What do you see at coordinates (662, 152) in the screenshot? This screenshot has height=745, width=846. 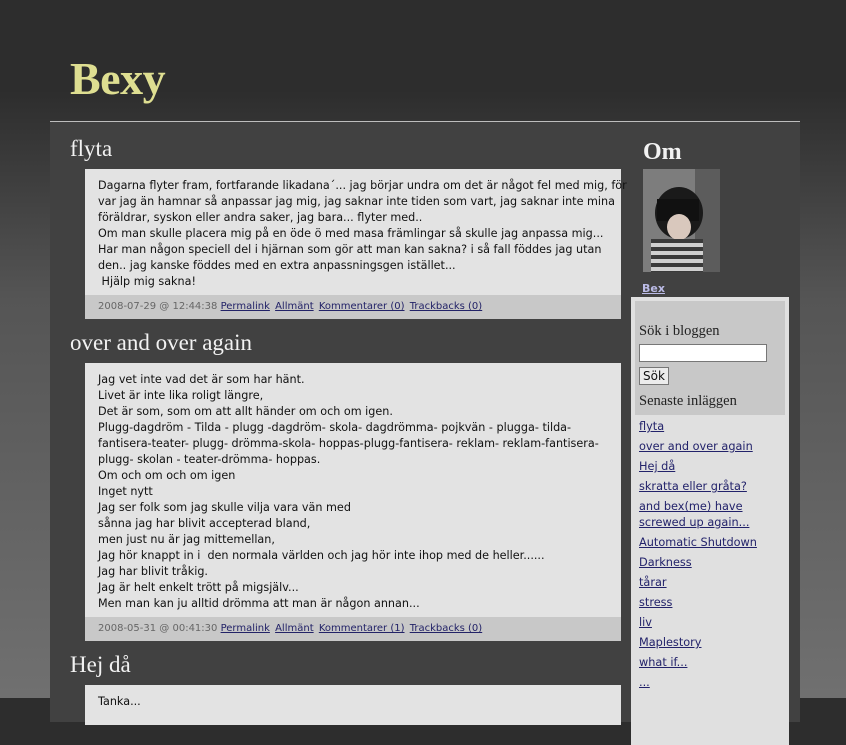 I see `about-heading: Om` at bounding box center [662, 152].